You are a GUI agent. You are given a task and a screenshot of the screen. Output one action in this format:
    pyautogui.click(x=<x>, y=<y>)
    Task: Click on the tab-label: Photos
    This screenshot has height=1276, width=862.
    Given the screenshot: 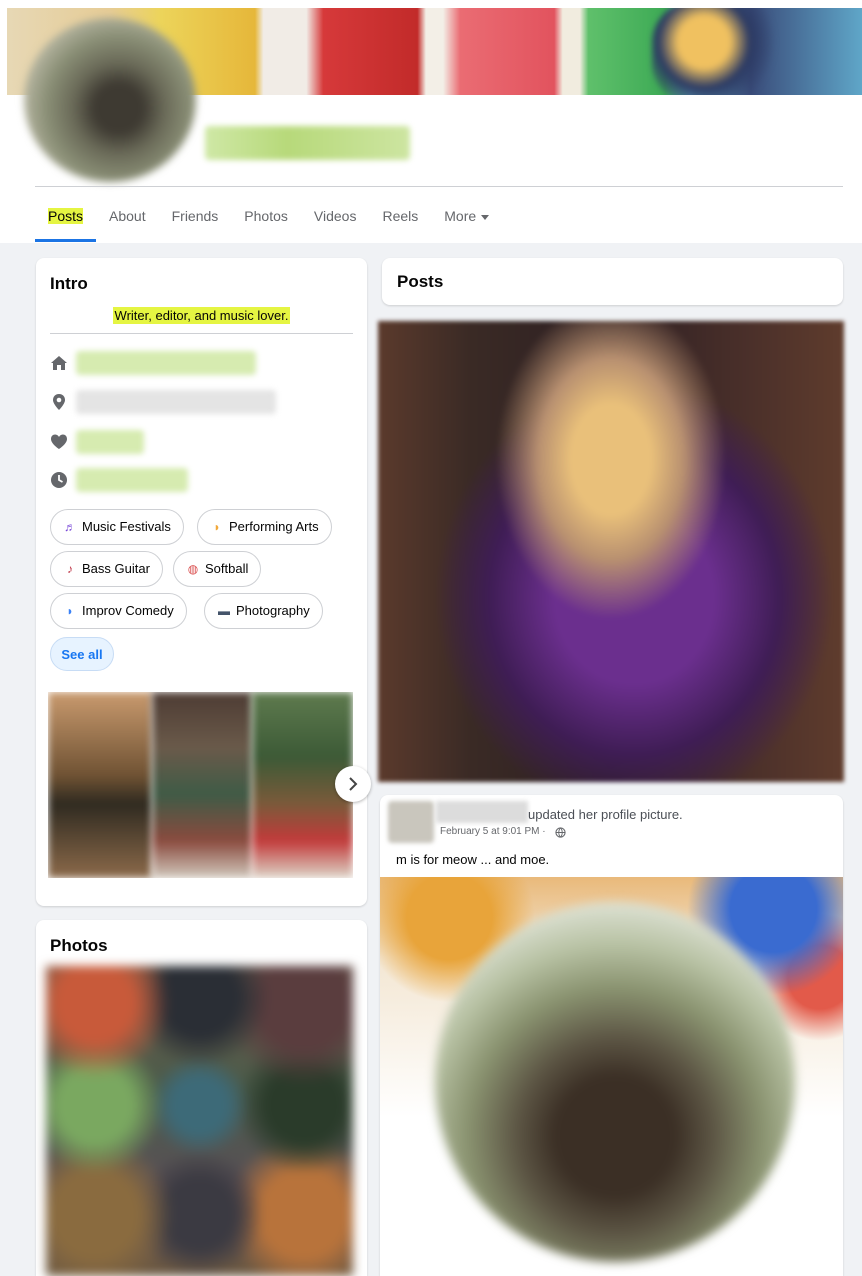 What is the action you would take?
    pyautogui.click(x=266, y=216)
    